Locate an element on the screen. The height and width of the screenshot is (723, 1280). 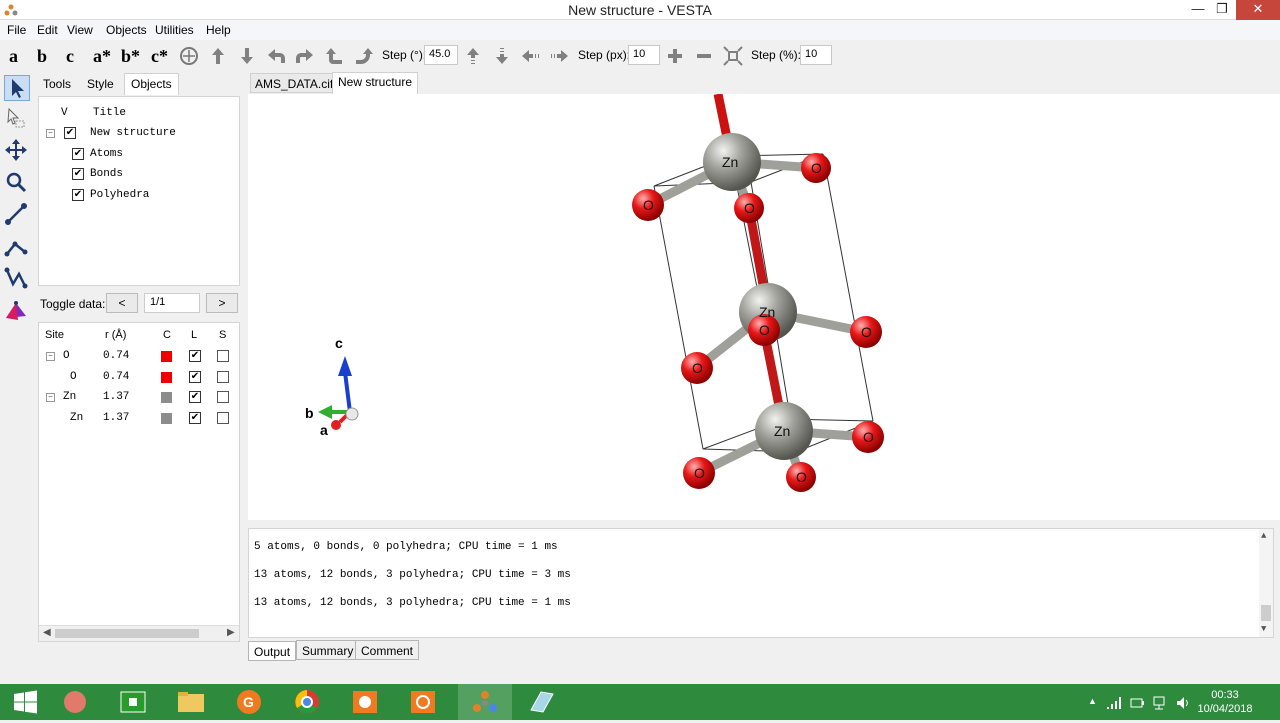
taskbar-recorder is located at coordinates (365, 702).